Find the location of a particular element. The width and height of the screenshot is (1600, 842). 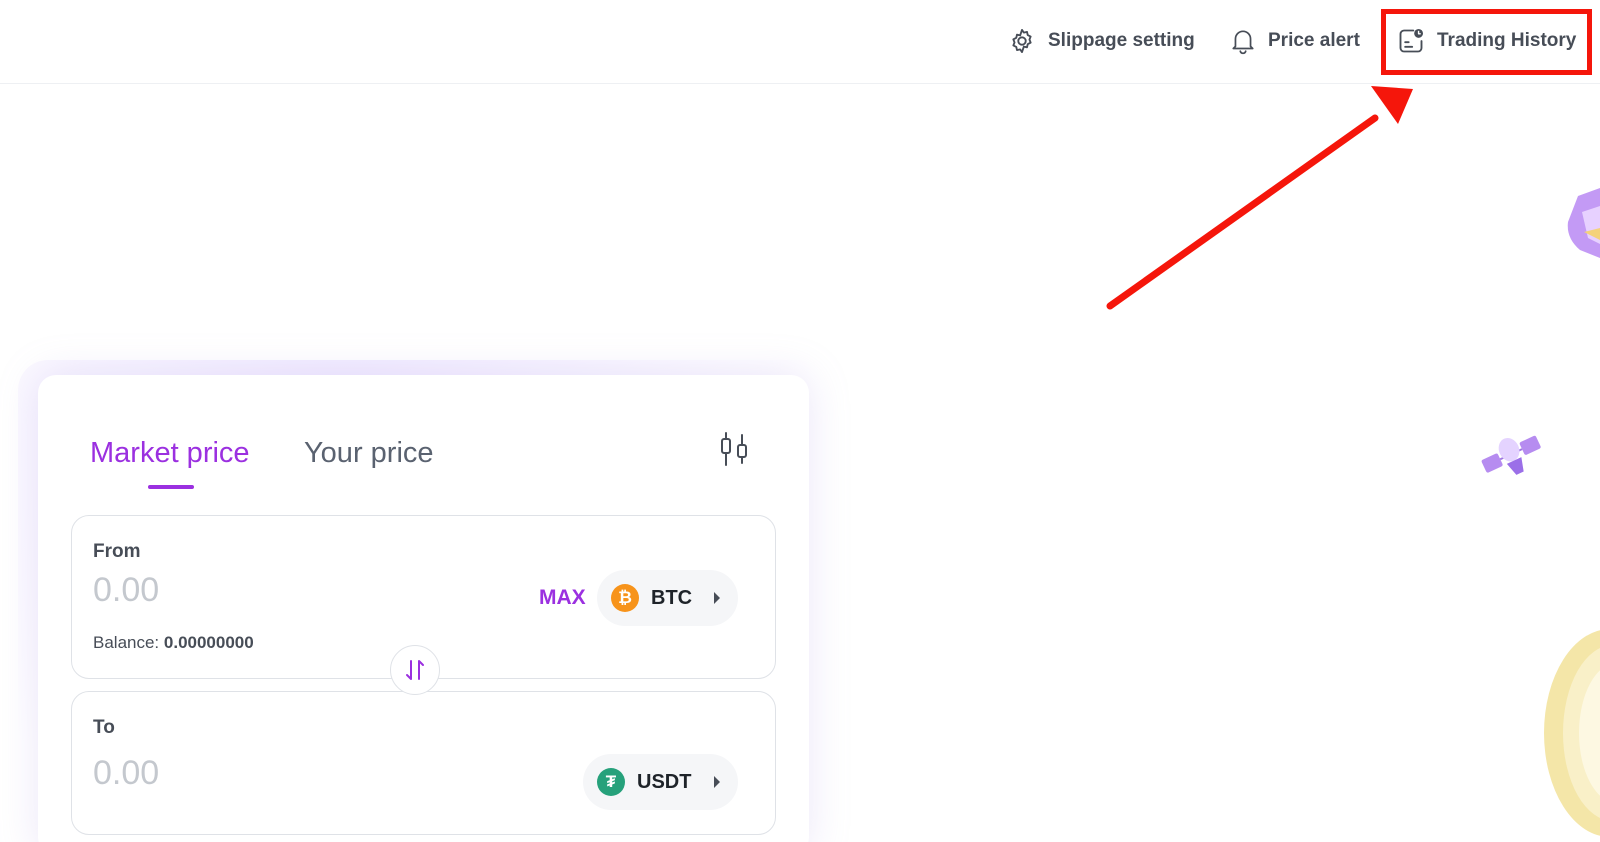

decorative-satellite is located at coordinates (1511, 455).